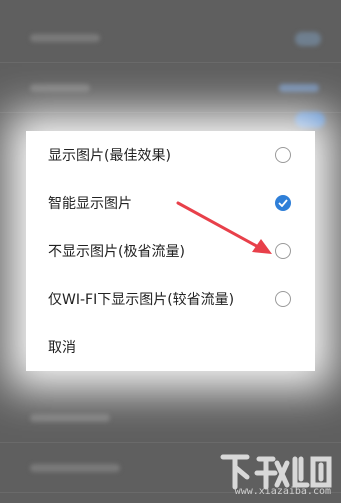 The height and width of the screenshot is (503, 341). I want to click on background-toggle, so click(310, 120).